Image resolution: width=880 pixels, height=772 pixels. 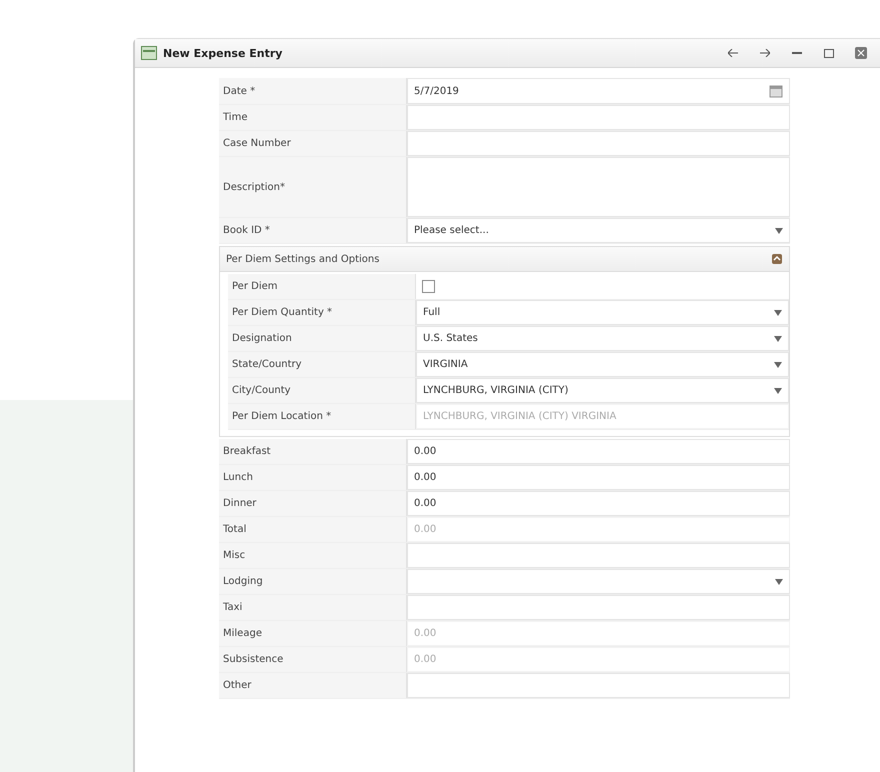 What do you see at coordinates (797, 53) in the screenshot?
I see `minimize-icon` at bounding box center [797, 53].